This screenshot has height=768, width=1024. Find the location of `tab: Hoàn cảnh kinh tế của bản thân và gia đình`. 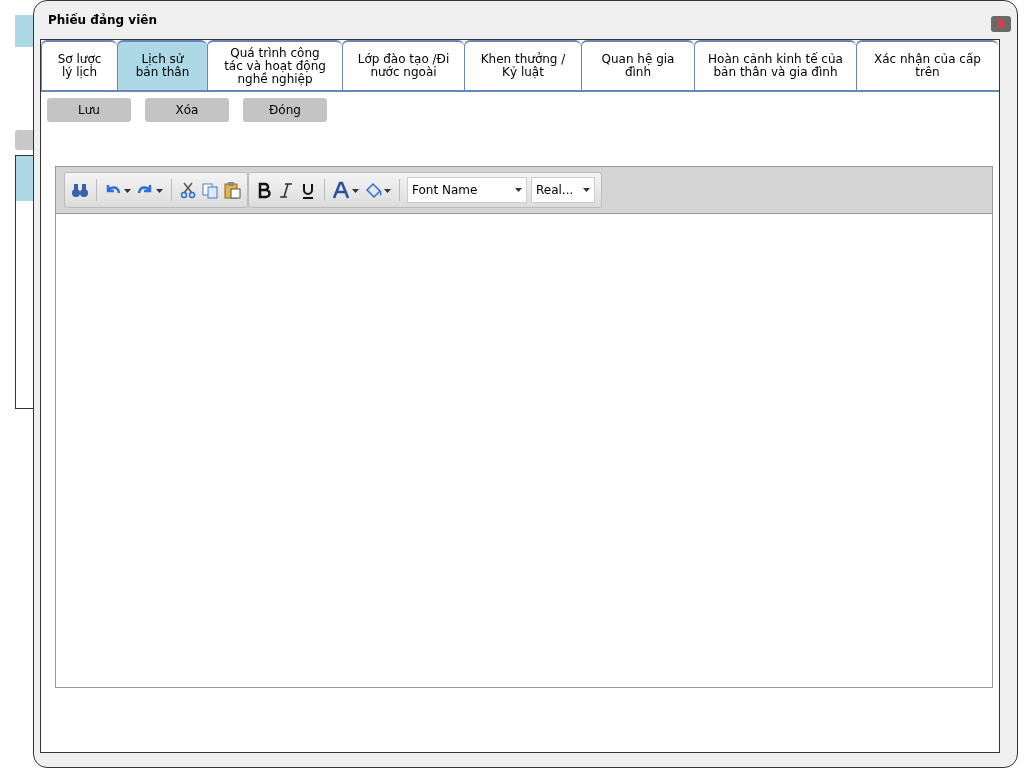

tab: Hoàn cảnh kinh tế của bản thân và gia đình is located at coordinates (775, 65).